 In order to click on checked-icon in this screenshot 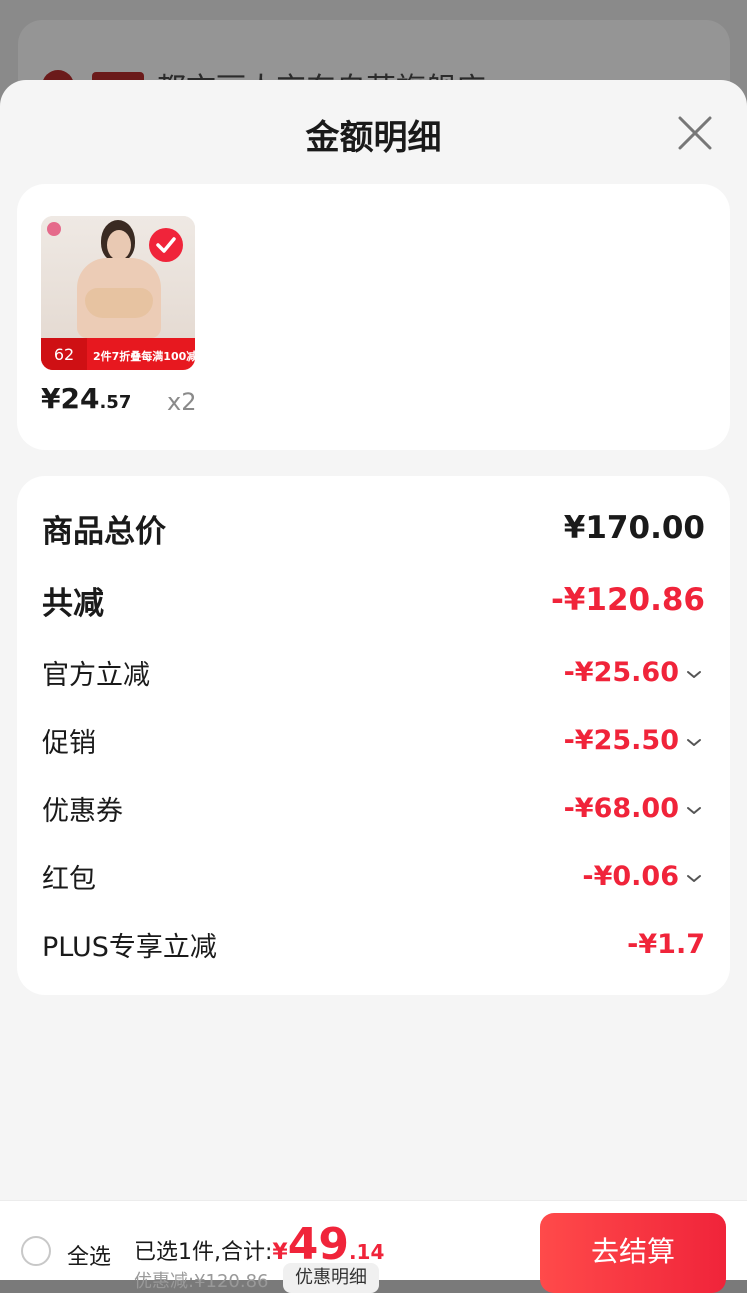, I will do `click(166, 245)`.